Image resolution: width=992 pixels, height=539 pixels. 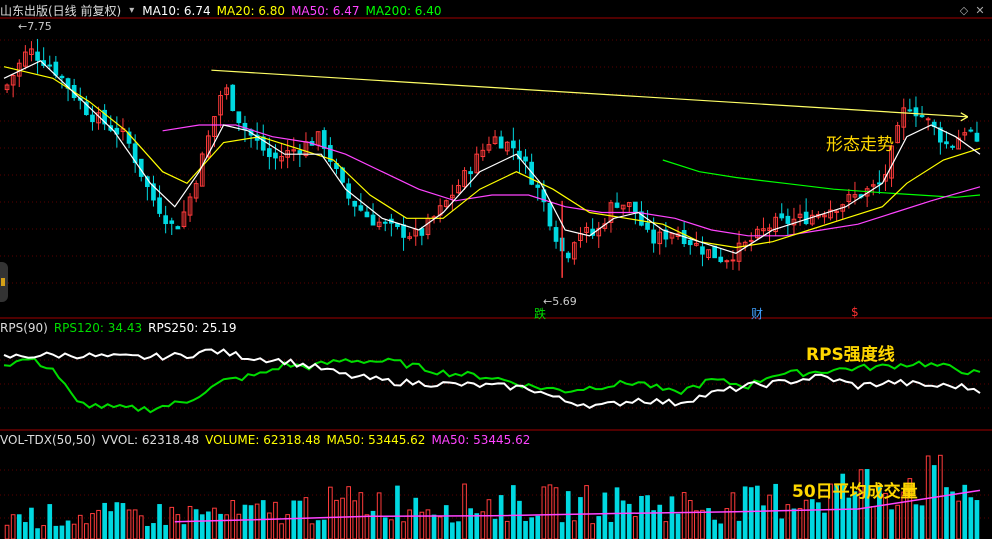 What do you see at coordinates (492, 385) in the screenshot?
I see `rps120-line` at bounding box center [492, 385].